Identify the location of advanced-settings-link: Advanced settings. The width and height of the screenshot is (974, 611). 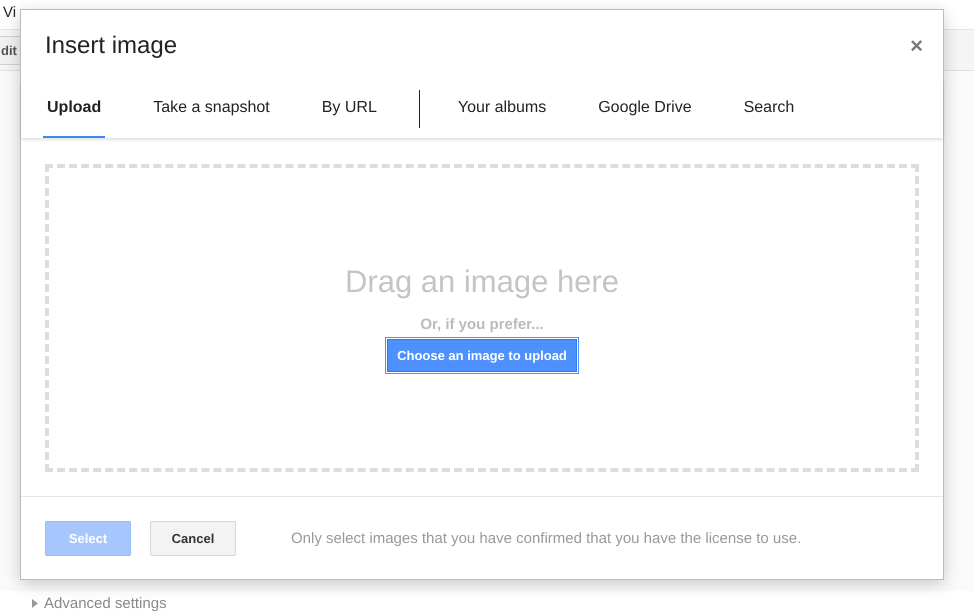
(105, 603).